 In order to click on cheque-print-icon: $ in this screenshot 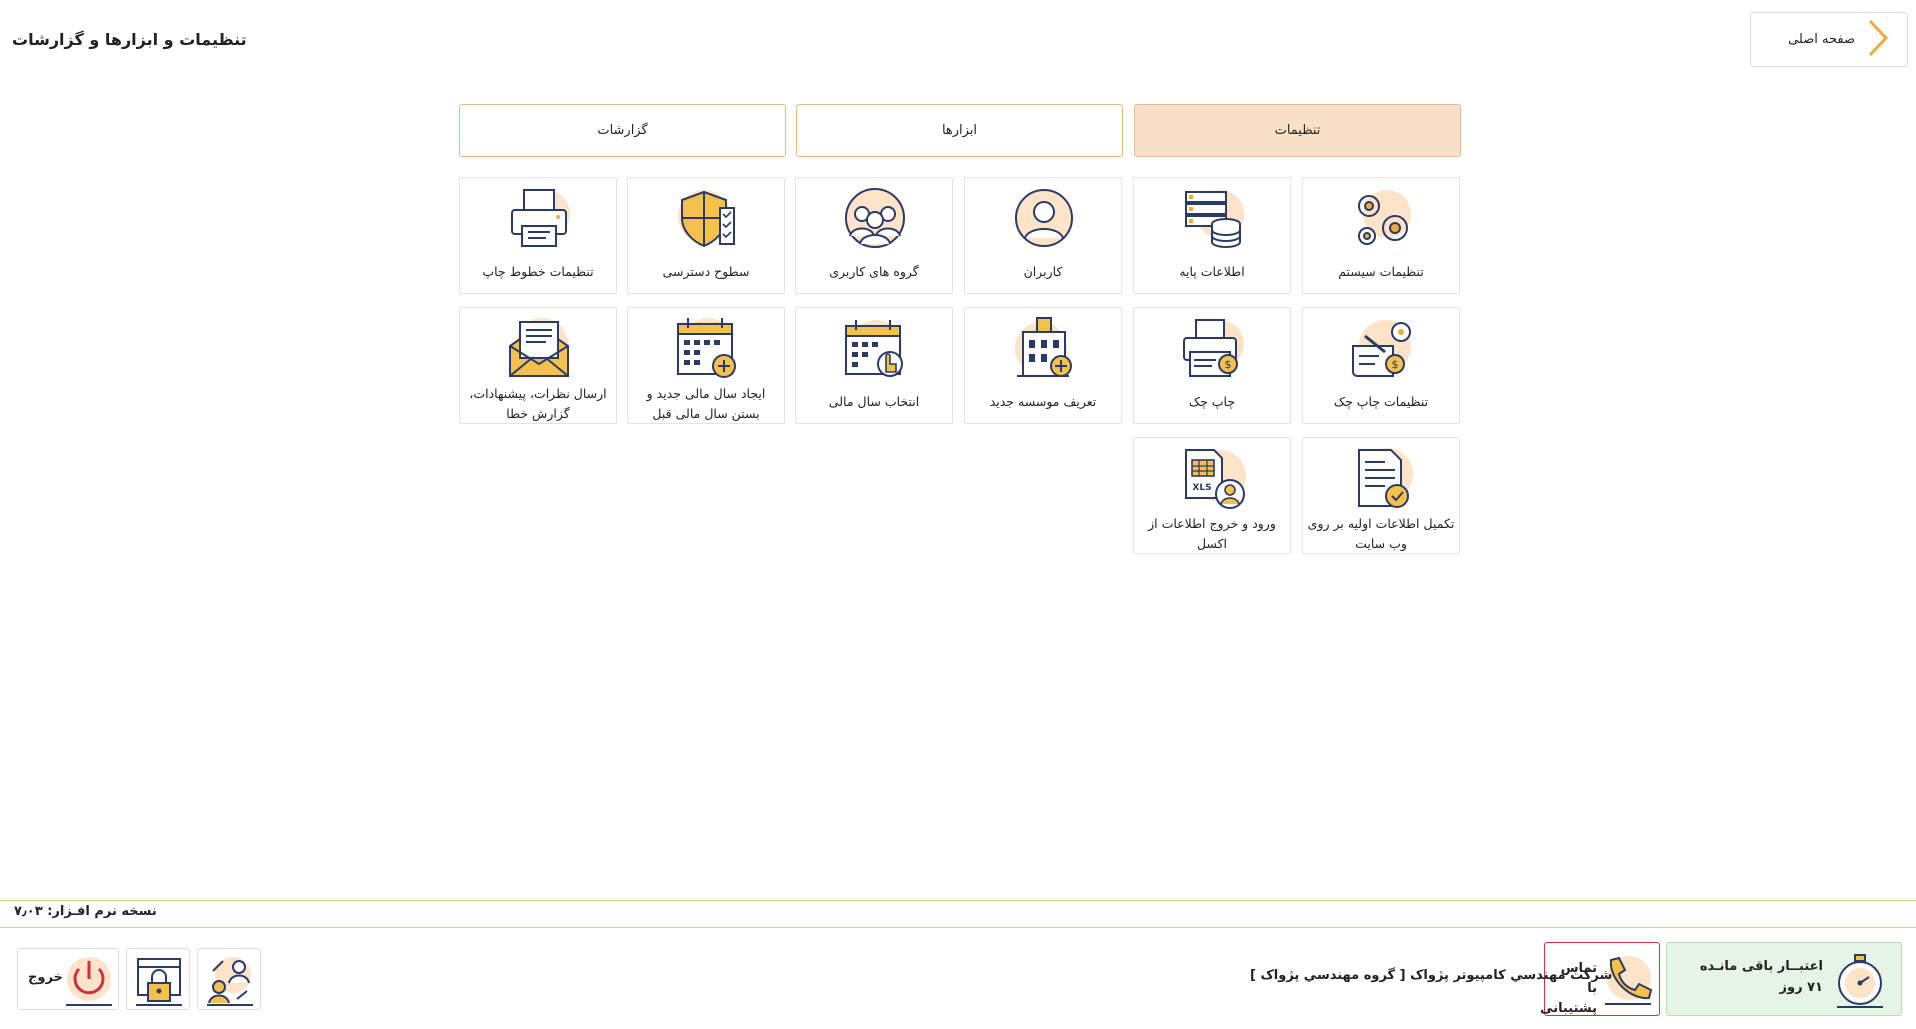, I will do `click(1213, 348)`.